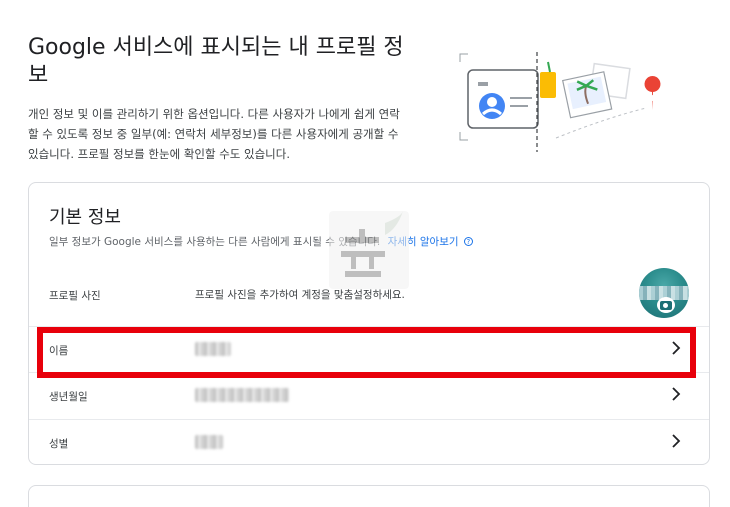  I want to click on map-pin-icon, so click(652, 93).